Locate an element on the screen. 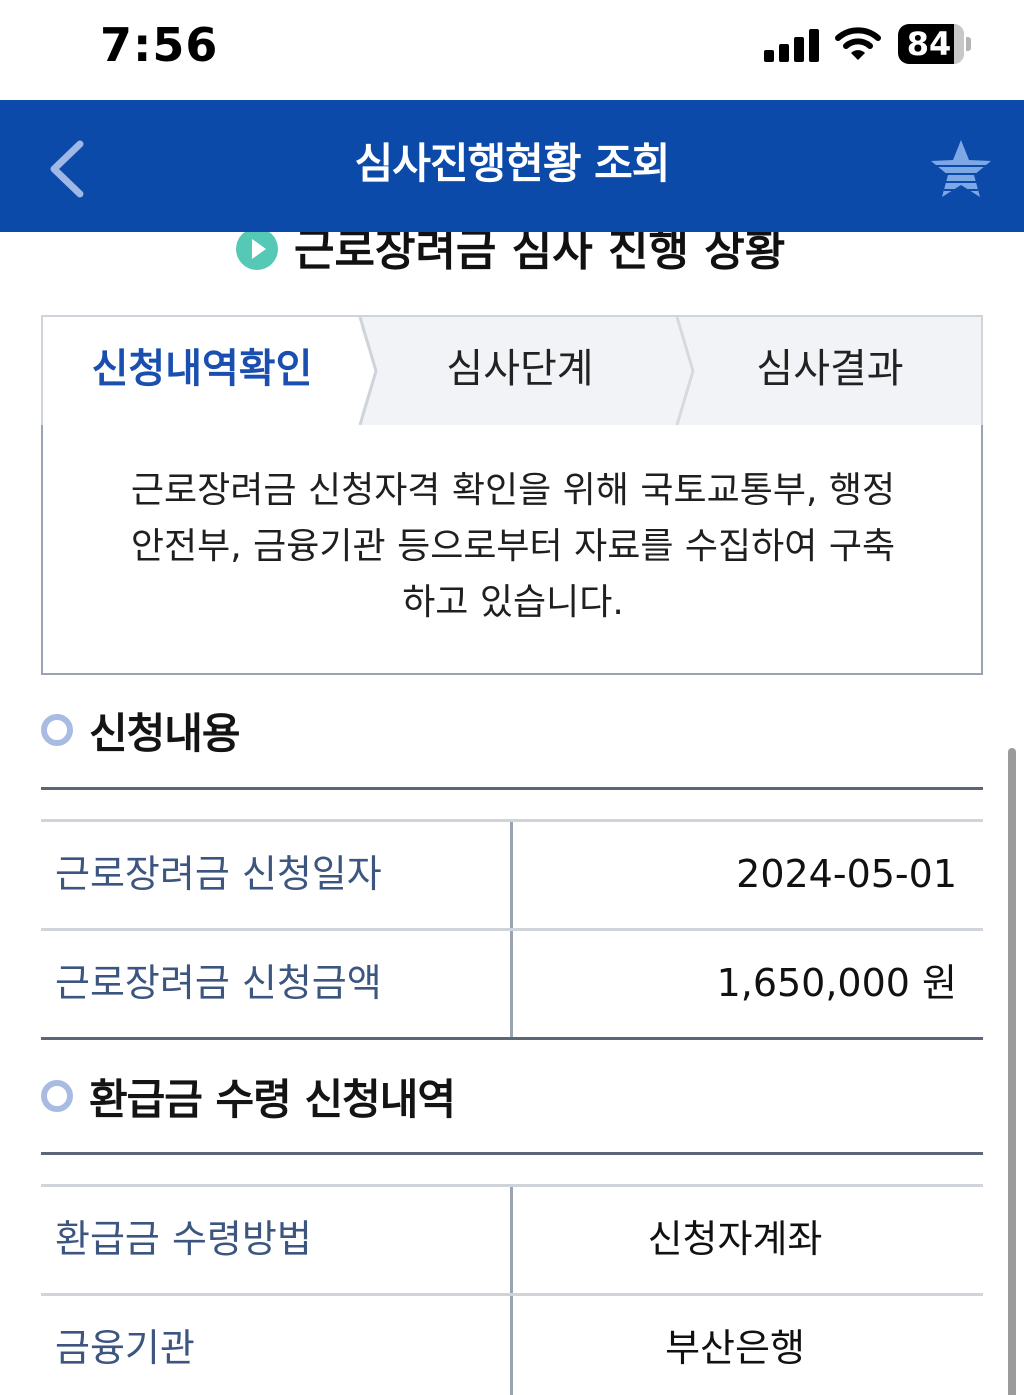 The image size is (1024, 1395). section-title-text: 환급금 수령 신청내역 is located at coordinates (272, 1099).